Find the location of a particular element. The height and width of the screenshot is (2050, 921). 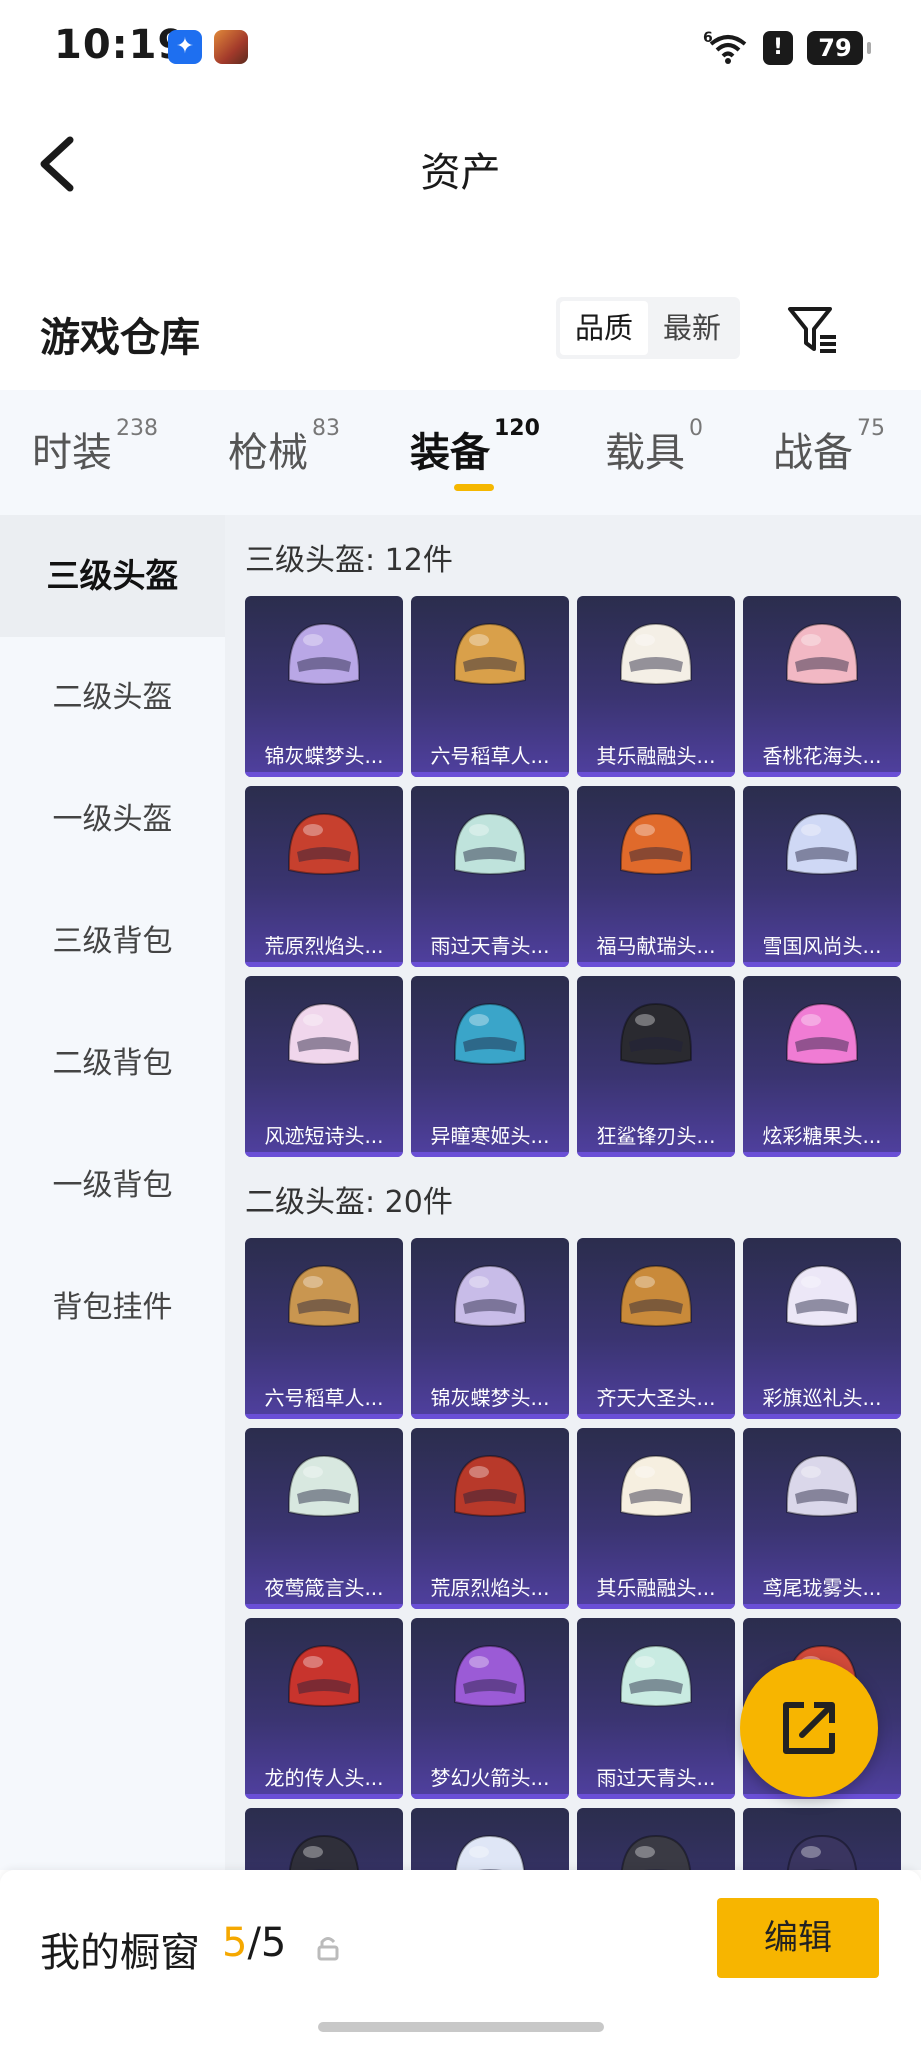

lock-icon is located at coordinates (328, 1948).